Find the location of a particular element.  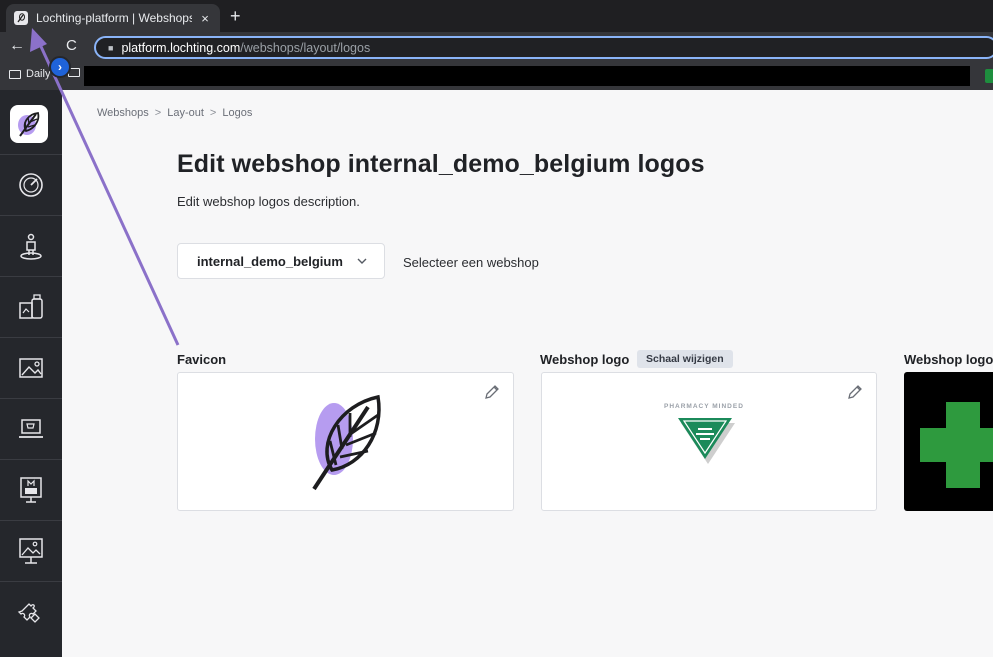

bookmark-green-icon is located at coordinates (989, 76).